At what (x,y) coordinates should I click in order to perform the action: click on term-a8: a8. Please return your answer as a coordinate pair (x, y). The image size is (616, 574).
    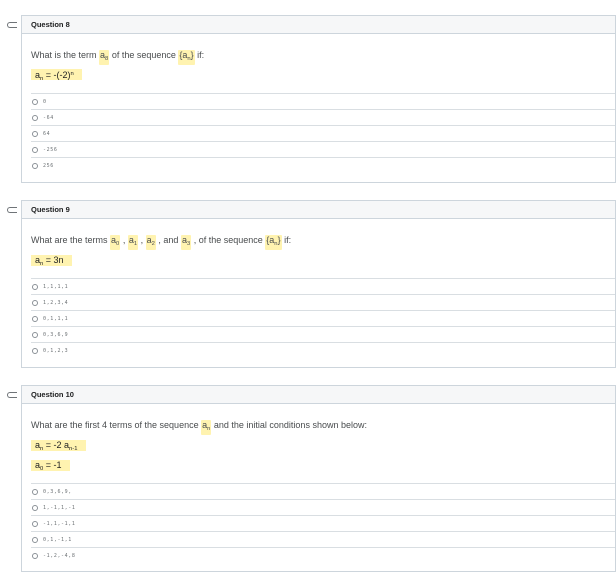
    Looking at the image, I should click on (104, 57).